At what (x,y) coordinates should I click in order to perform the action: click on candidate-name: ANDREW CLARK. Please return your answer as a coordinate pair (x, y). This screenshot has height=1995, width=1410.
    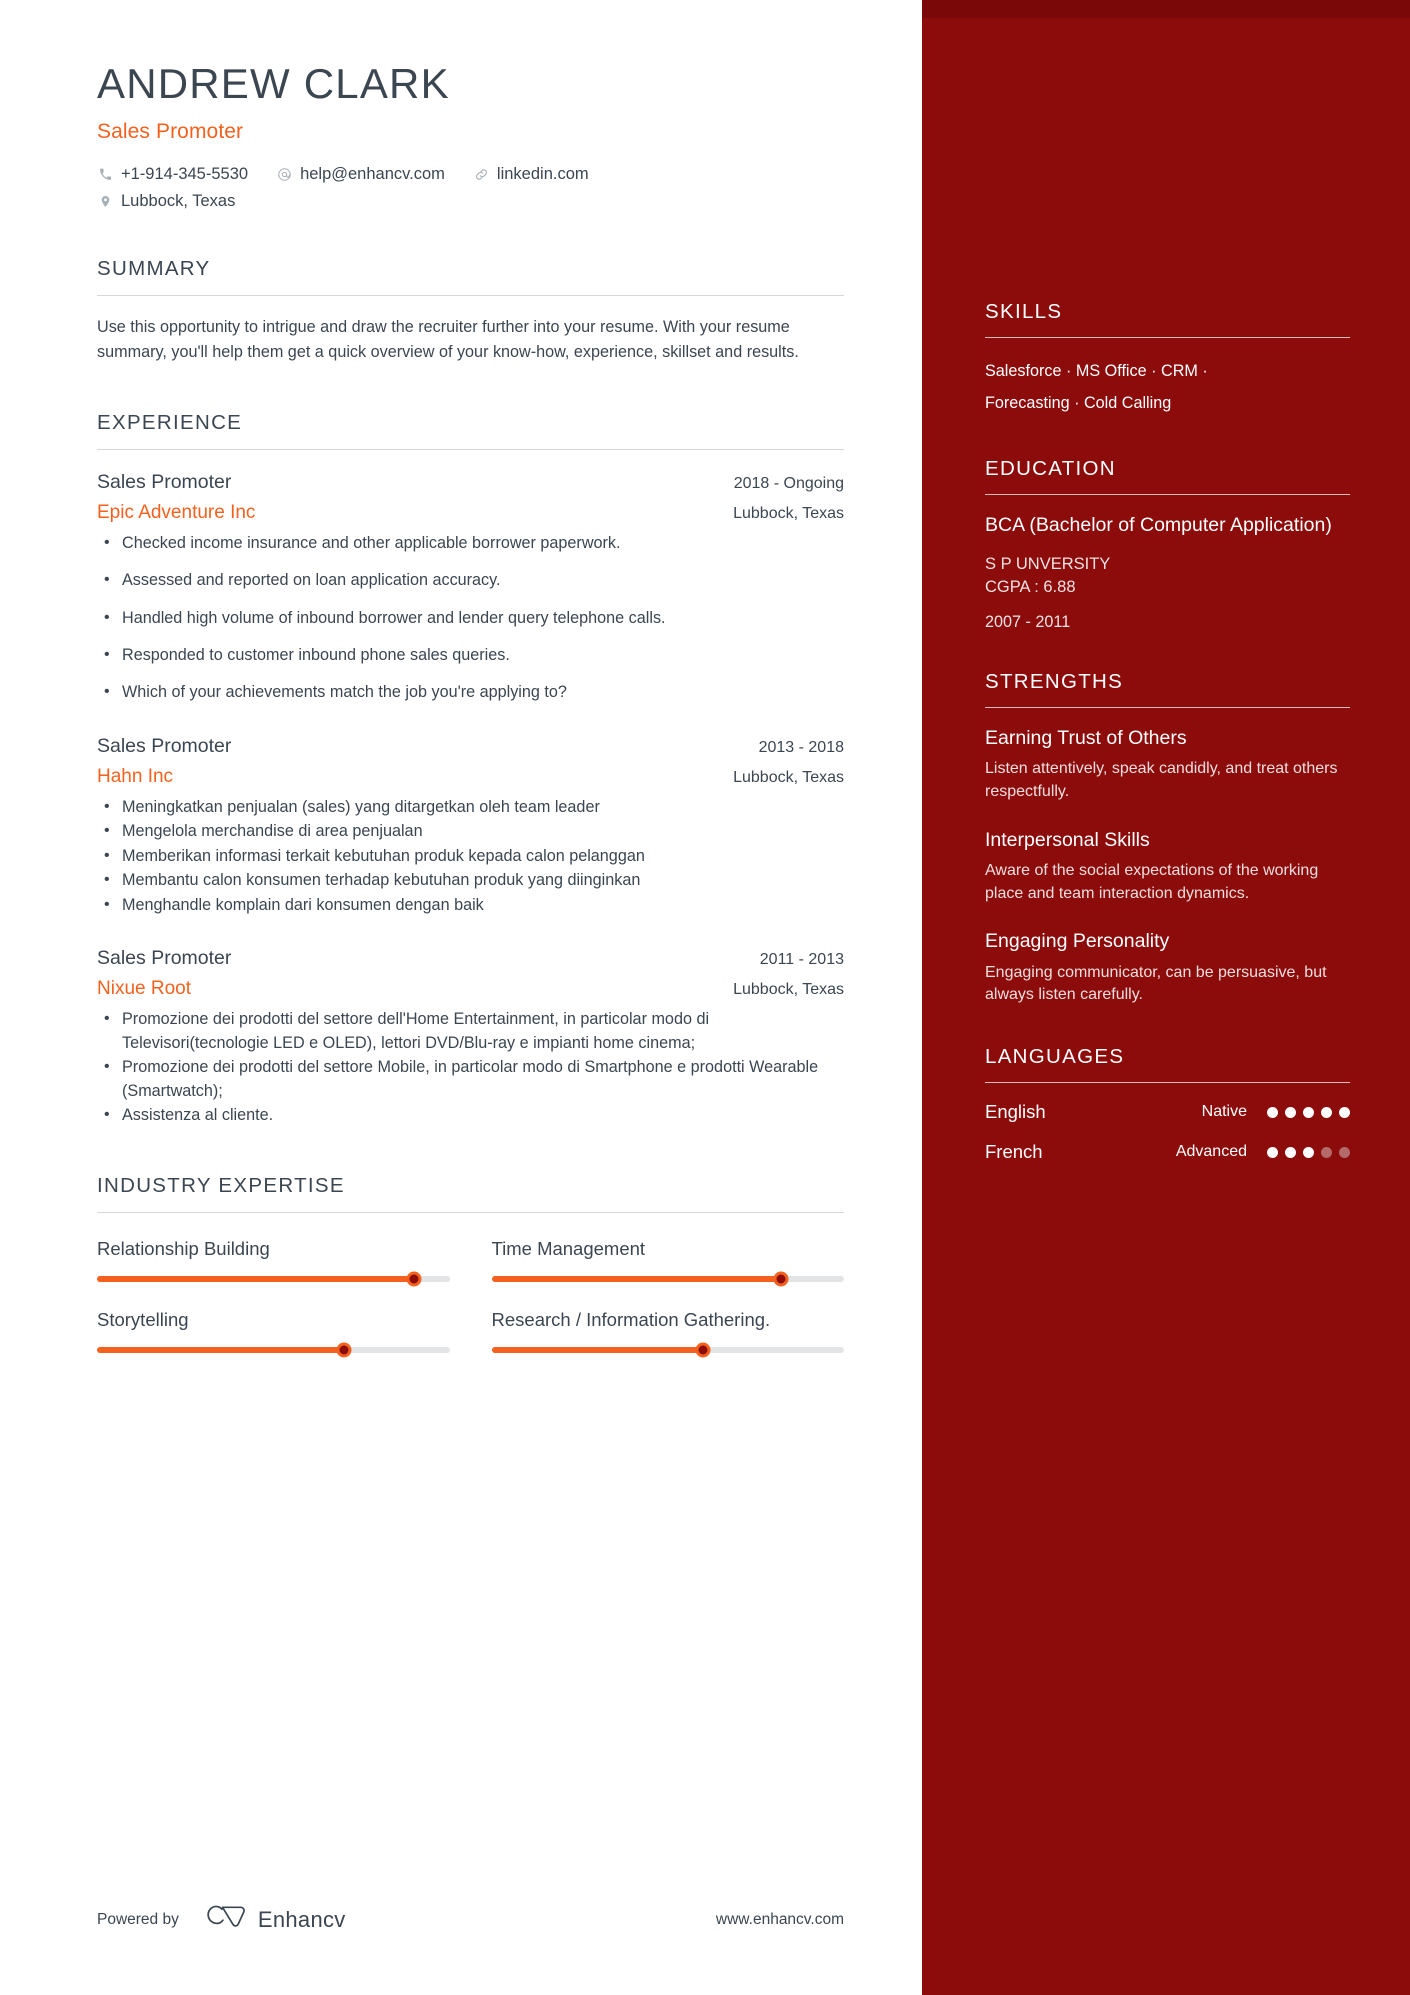
    Looking at the image, I should click on (273, 83).